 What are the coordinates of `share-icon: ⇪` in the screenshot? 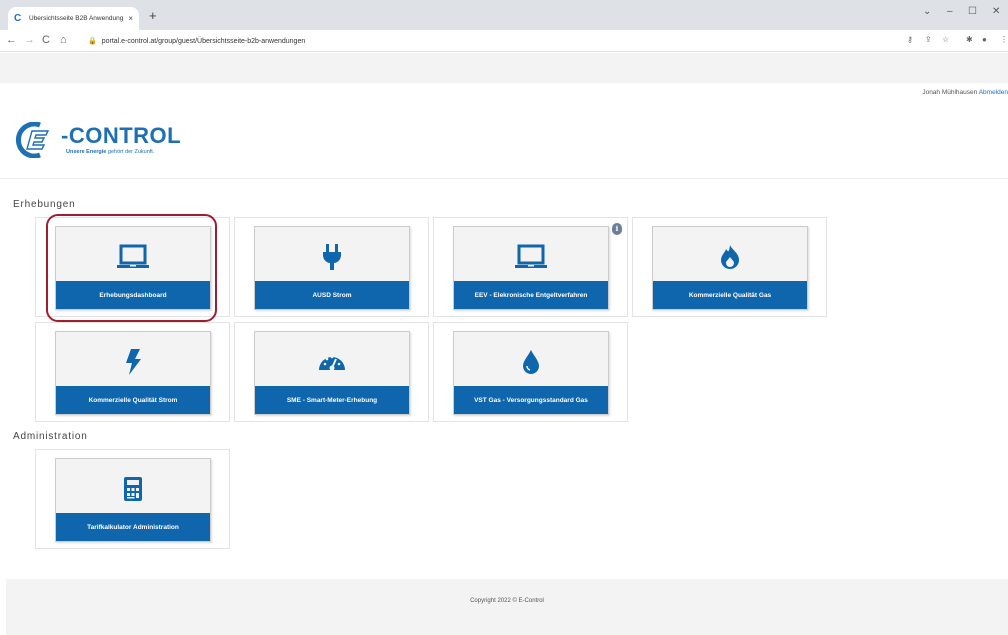 It's located at (928, 40).